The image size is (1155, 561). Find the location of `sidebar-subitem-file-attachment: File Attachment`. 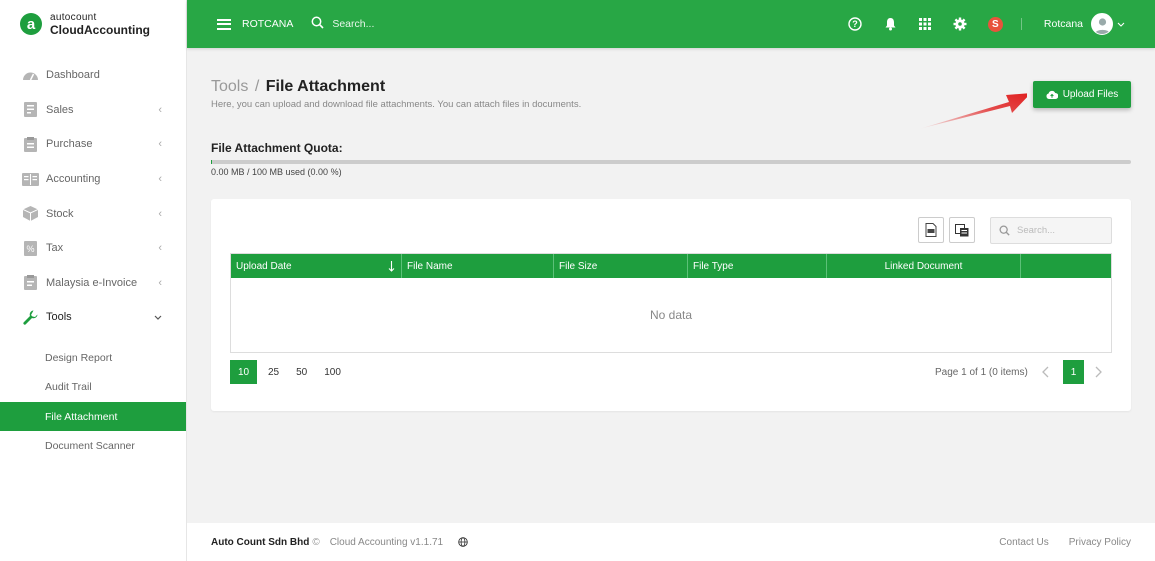

sidebar-subitem-file-attachment: File Attachment is located at coordinates (93, 416).